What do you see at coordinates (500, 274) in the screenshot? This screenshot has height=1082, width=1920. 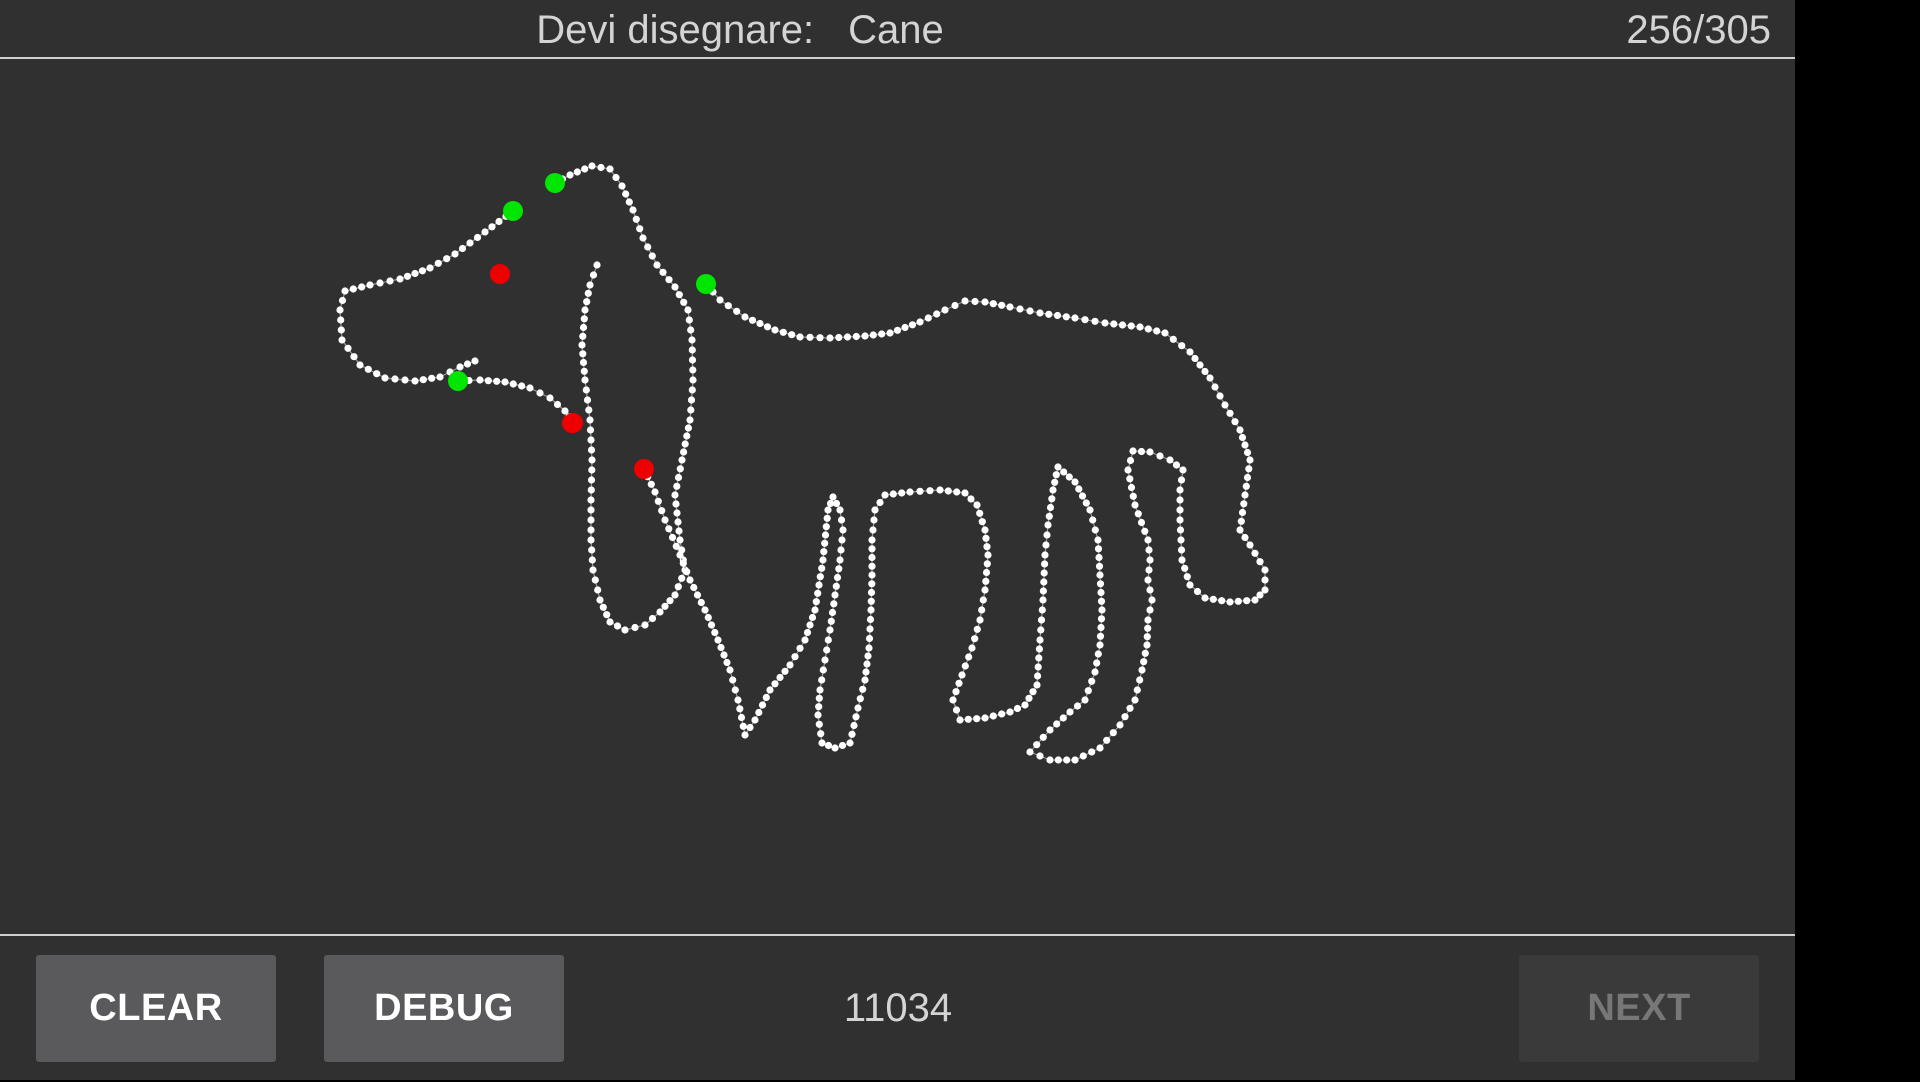 I see `stroke-end-marker` at bounding box center [500, 274].